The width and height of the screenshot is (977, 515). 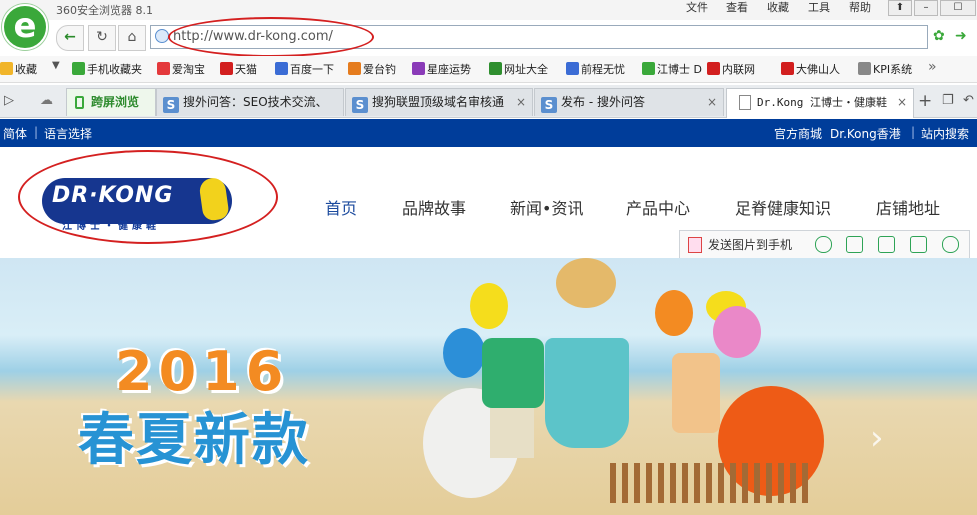 What do you see at coordinates (18, 69) in the screenshot?
I see `bookmark-0: 收藏` at bounding box center [18, 69].